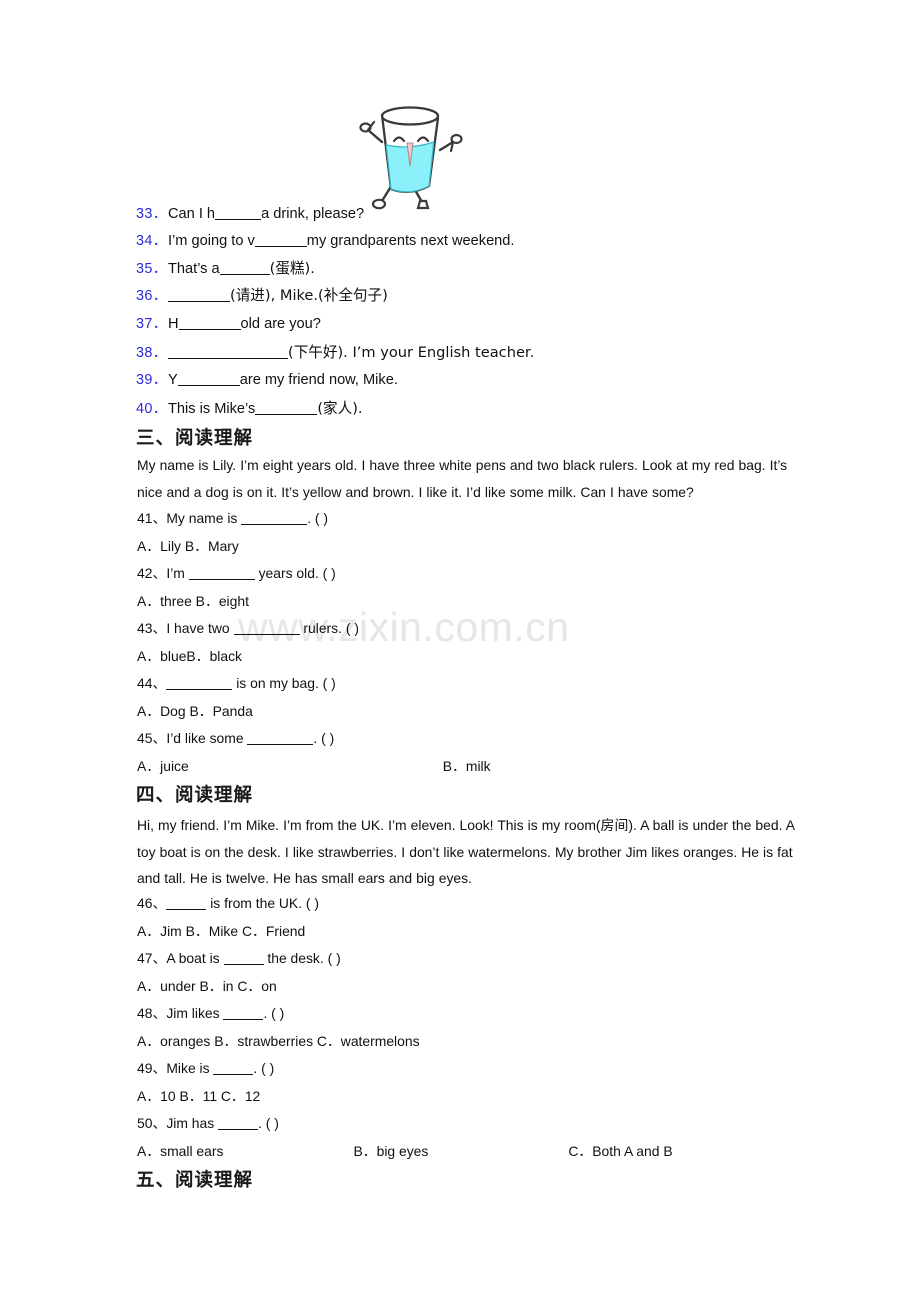 The height and width of the screenshot is (1302, 920). I want to click on fill-blank-item: 37．H old are you?, so click(516, 324).